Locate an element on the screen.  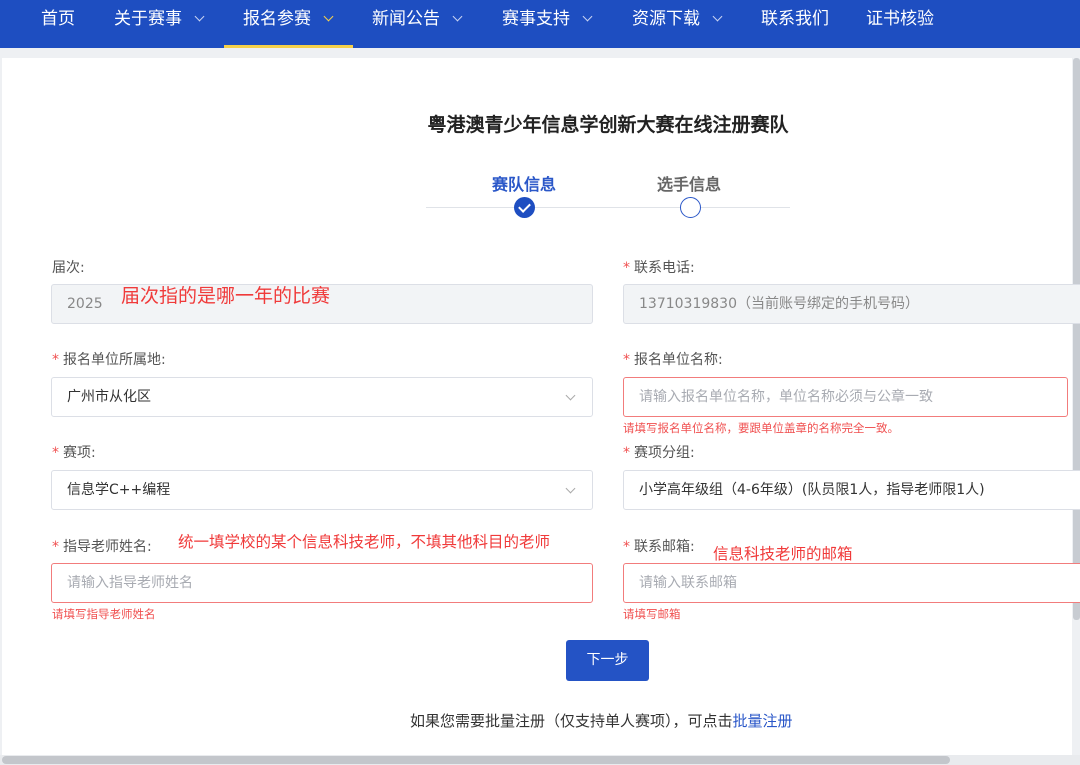
bulk-register-hint: 如果您需要批量注册（仅支持单人赛项），可点击批量注册 is located at coordinates (601, 720).